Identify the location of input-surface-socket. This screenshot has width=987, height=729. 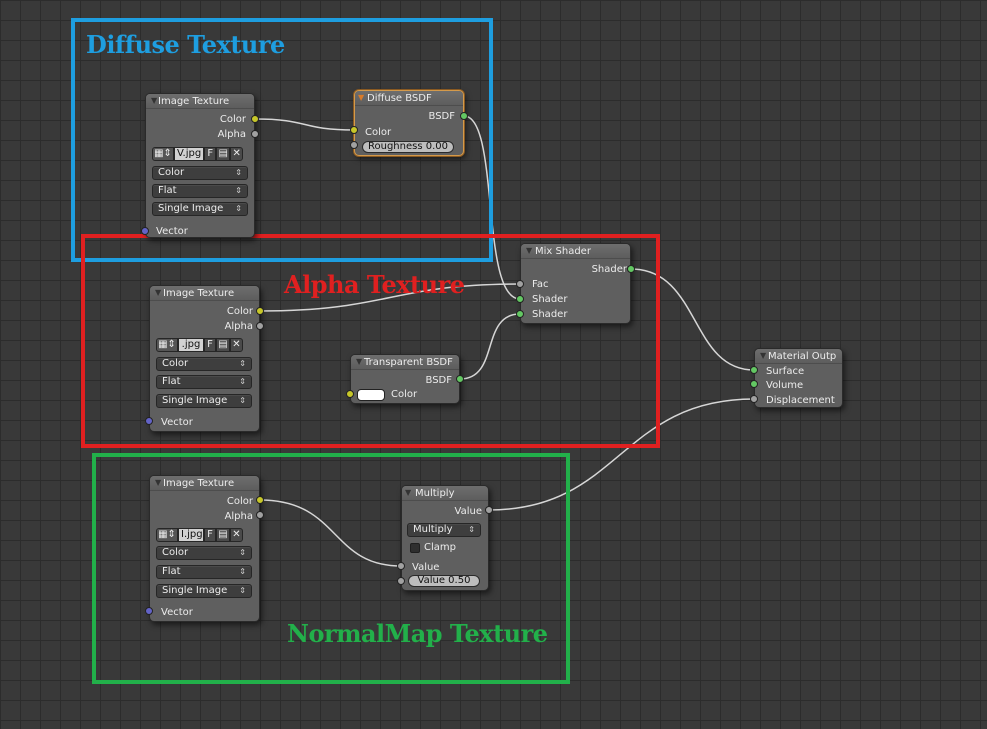
(754, 370).